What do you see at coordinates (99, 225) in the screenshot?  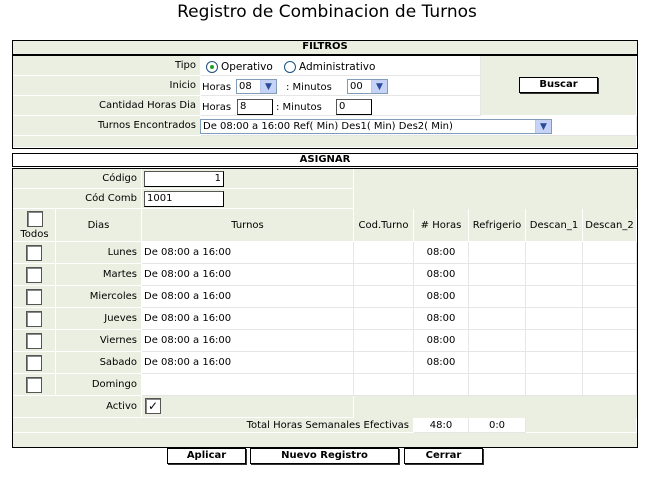 I see `dias-header: Dias` at bounding box center [99, 225].